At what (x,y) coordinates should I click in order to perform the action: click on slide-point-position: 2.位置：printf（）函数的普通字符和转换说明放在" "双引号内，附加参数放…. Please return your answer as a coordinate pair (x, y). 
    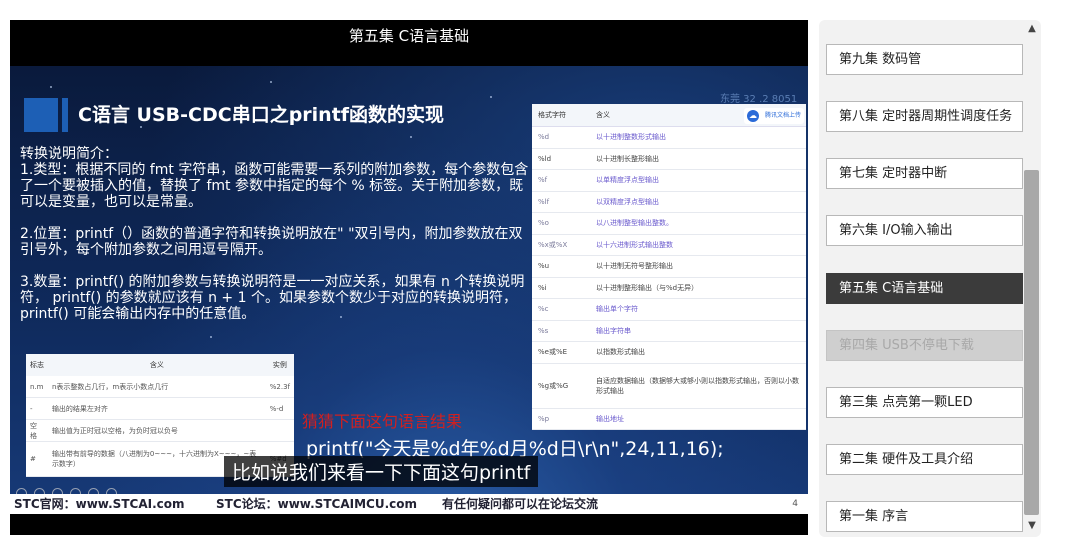
    Looking at the image, I should click on (271, 242).